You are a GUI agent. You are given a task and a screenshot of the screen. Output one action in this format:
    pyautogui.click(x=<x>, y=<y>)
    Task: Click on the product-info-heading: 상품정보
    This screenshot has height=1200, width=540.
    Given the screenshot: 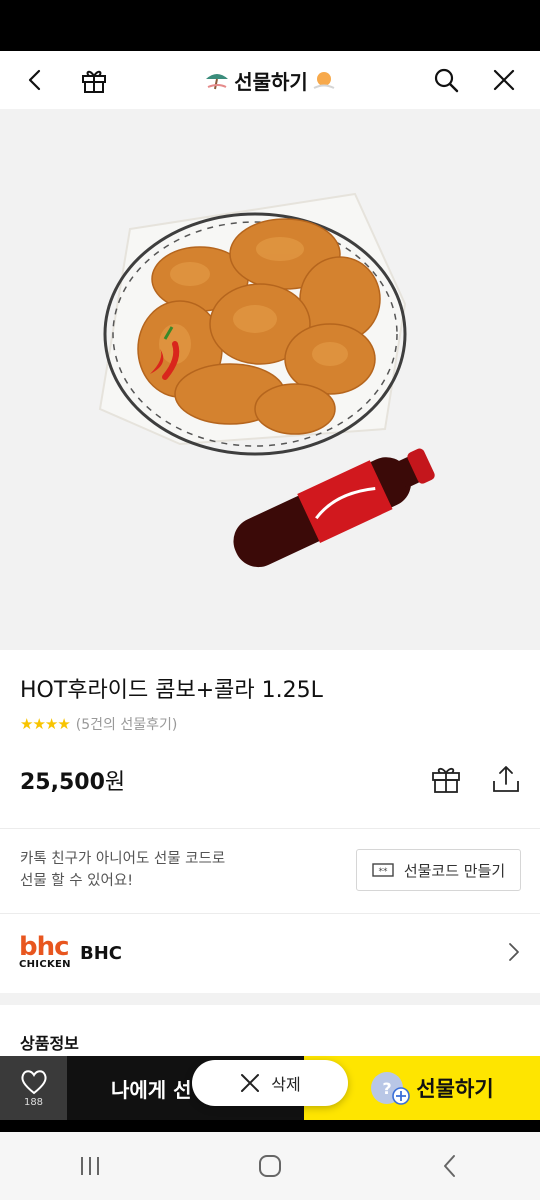 What is the action you would take?
    pyautogui.click(x=49, y=1043)
    